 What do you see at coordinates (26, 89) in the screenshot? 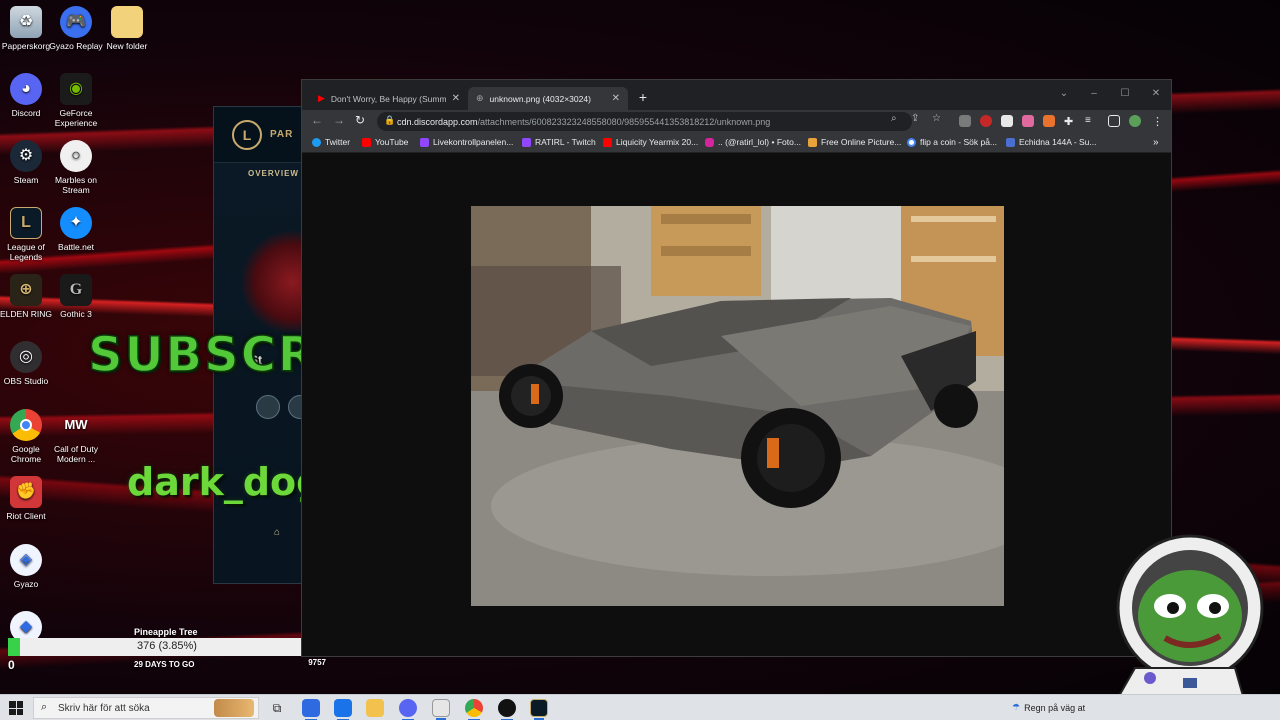
I see `discord-icon: ◕` at bounding box center [26, 89].